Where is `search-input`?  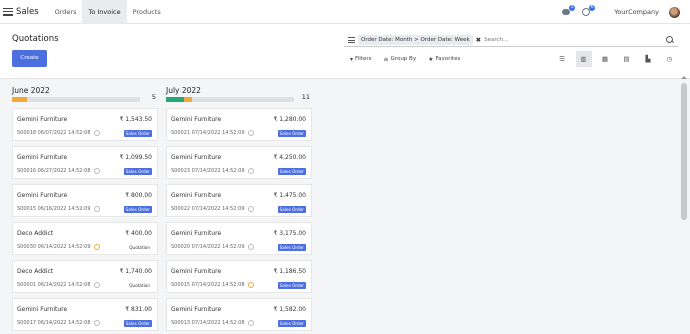
search-input is located at coordinates (575, 40).